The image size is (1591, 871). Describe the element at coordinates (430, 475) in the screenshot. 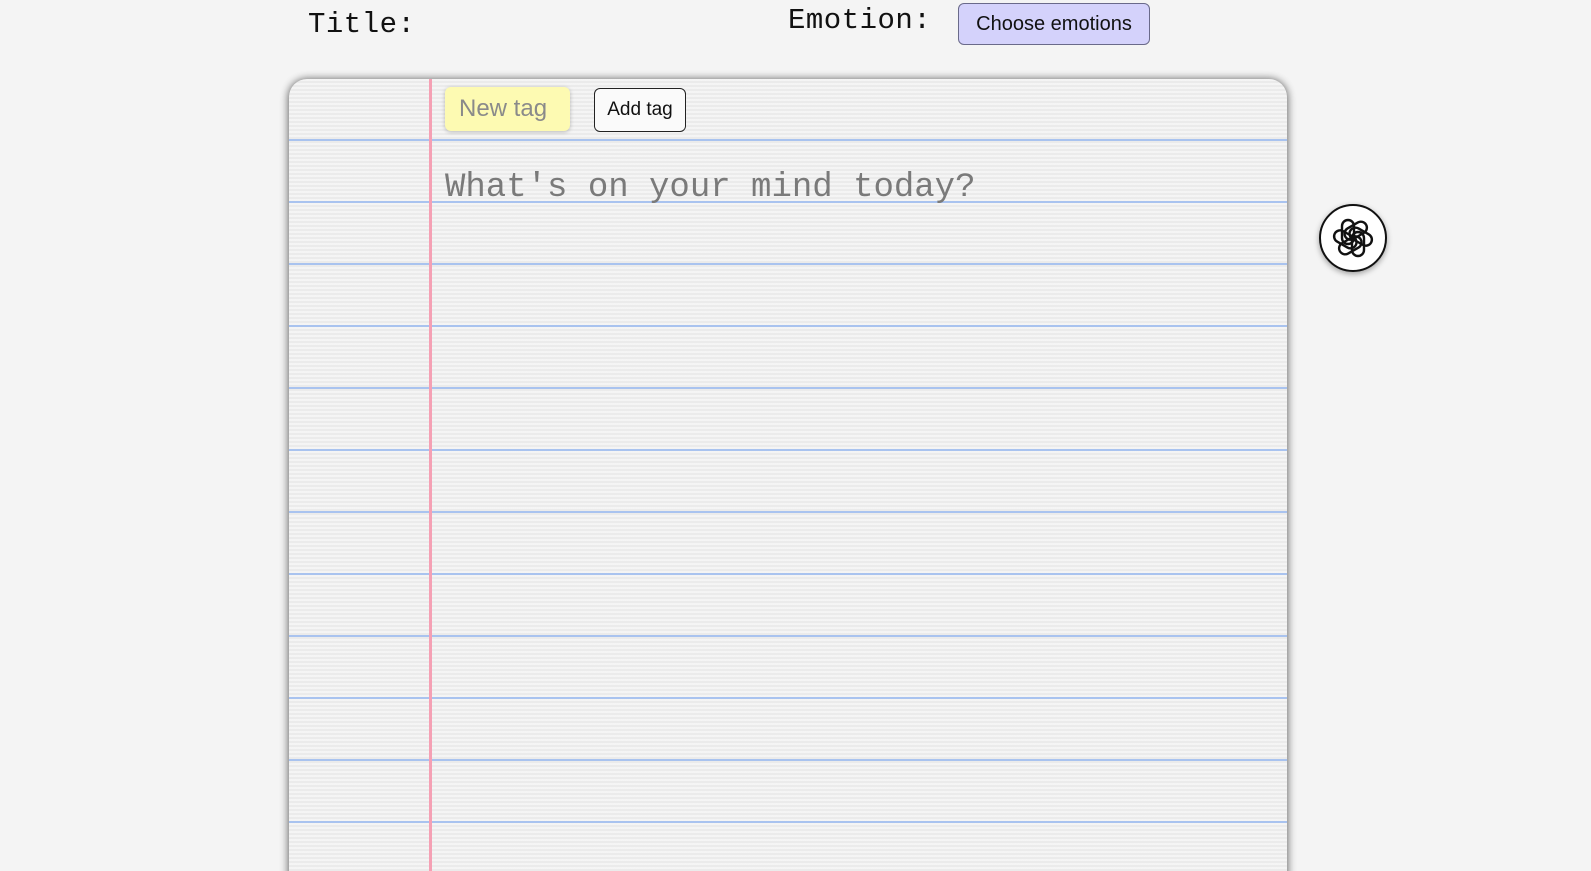

I see `margin-line` at that location.